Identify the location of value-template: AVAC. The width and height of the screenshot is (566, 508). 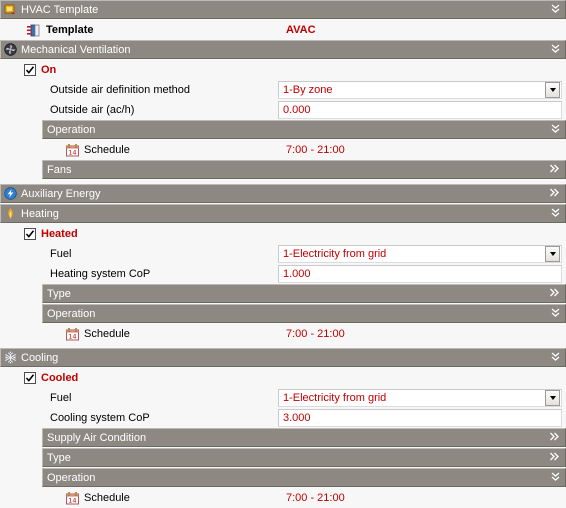
(301, 30).